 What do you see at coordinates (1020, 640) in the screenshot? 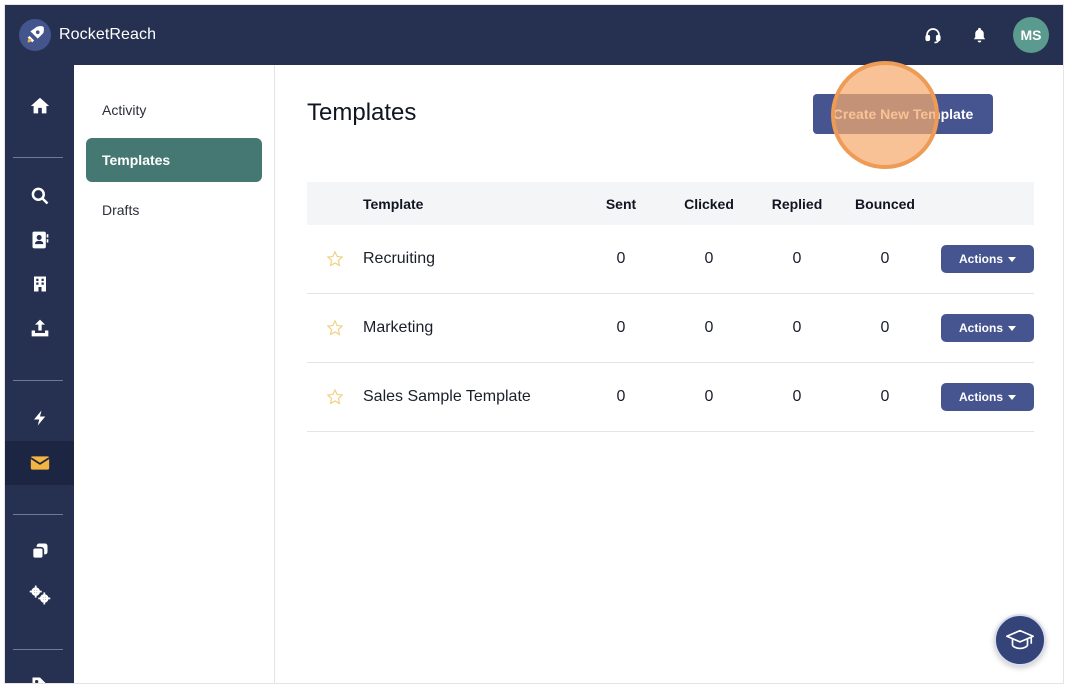
I see `graduation-cap-help-icon` at bounding box center [1020, 640].